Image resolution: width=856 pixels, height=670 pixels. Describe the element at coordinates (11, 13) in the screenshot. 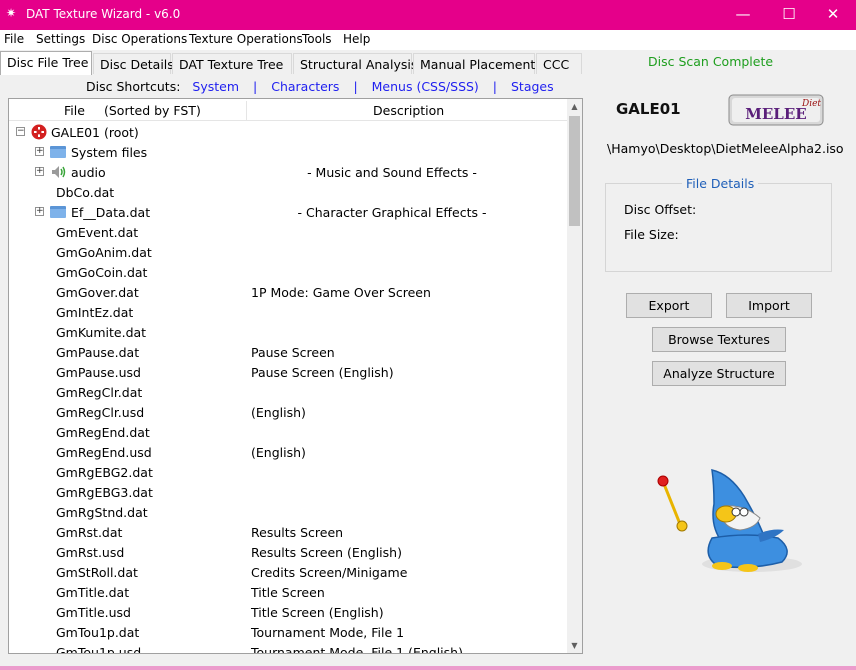

I see `star-icon: ✷` at that location.